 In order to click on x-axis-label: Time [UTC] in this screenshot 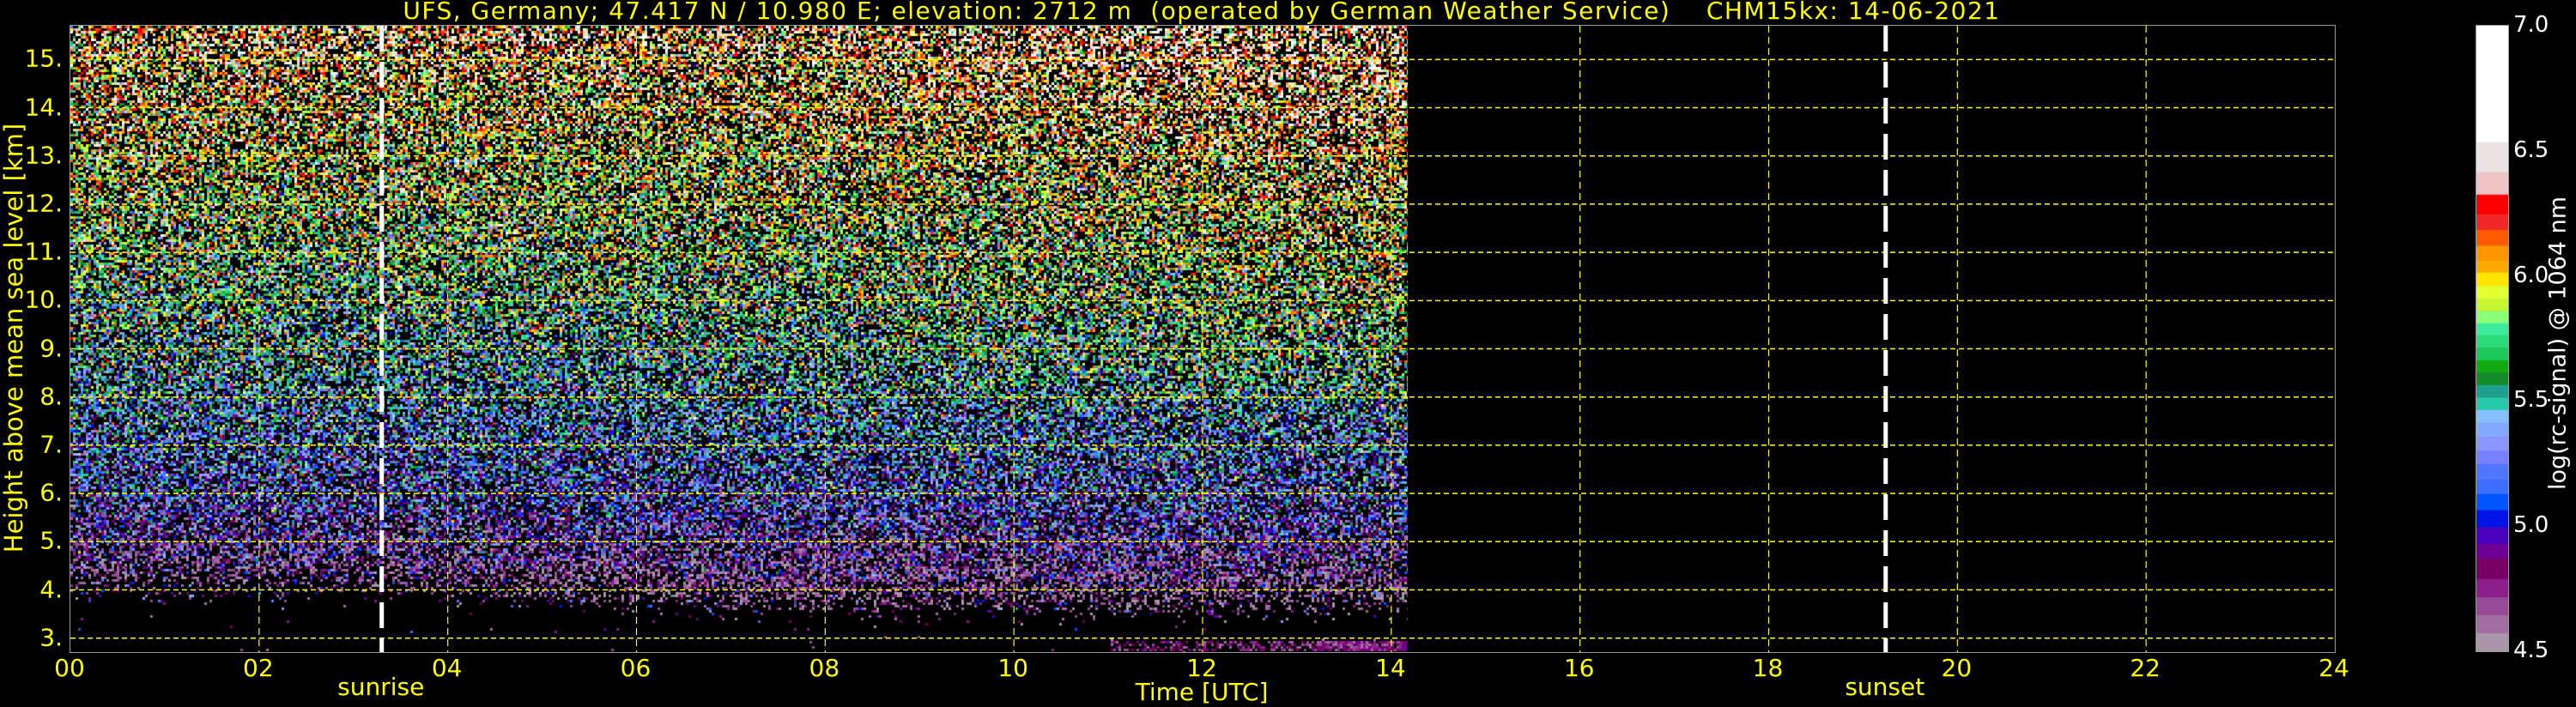, I will do `click(1202, 692)`.